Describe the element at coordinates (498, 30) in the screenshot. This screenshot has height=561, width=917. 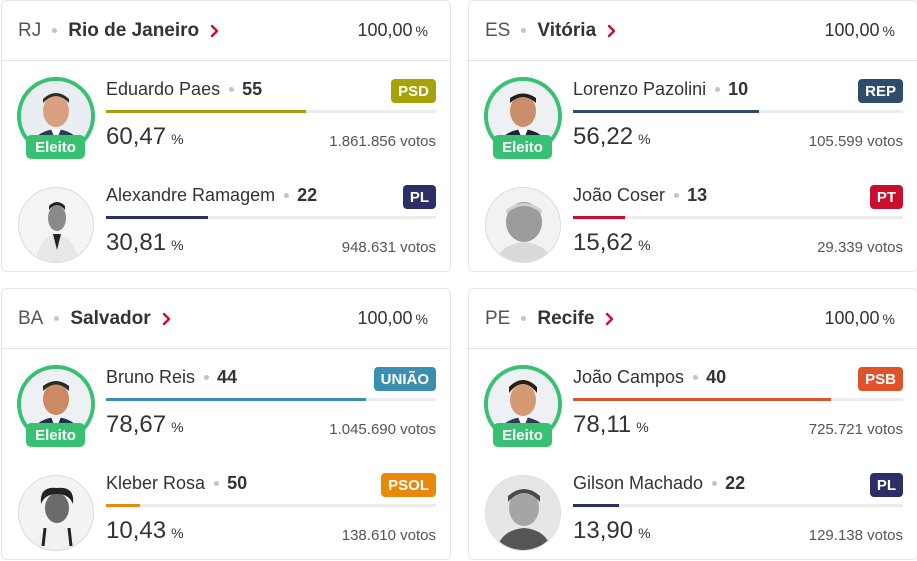
I see `state-code: ES` at that location.